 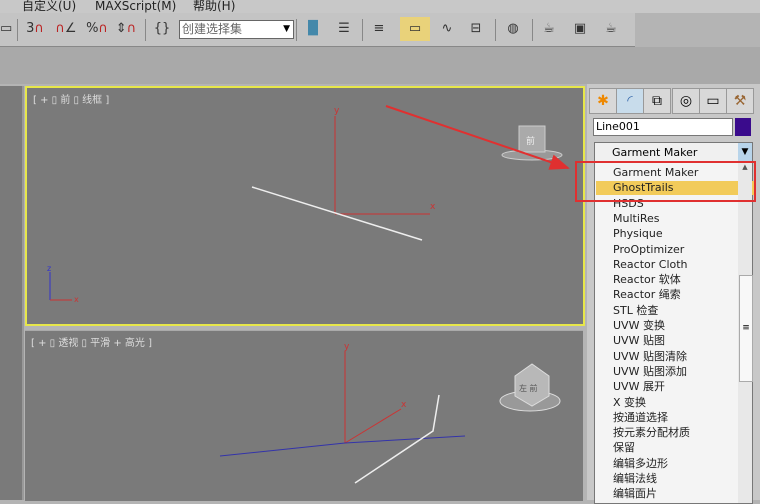 I want to click on layer-manager-icon: ≡, so click(x=379, y=29).